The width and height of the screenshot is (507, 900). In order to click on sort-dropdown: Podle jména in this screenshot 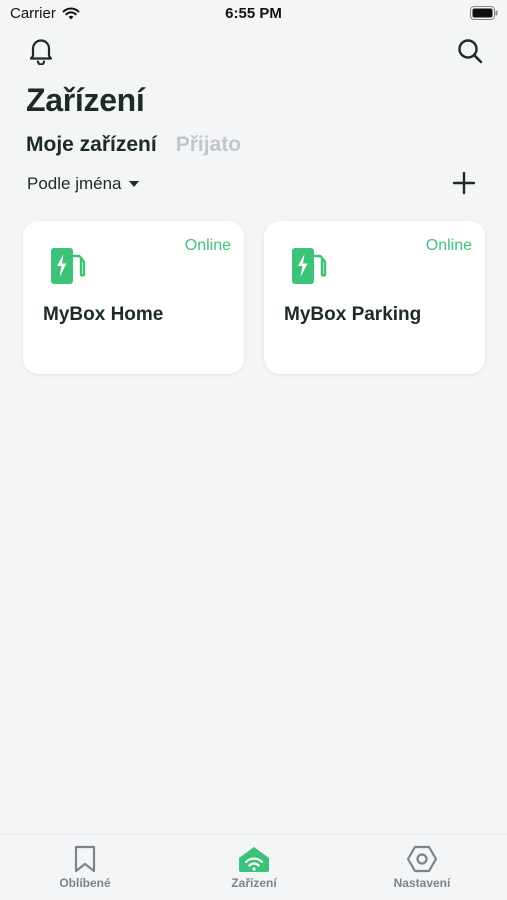, I will do `click(83, 184)`.